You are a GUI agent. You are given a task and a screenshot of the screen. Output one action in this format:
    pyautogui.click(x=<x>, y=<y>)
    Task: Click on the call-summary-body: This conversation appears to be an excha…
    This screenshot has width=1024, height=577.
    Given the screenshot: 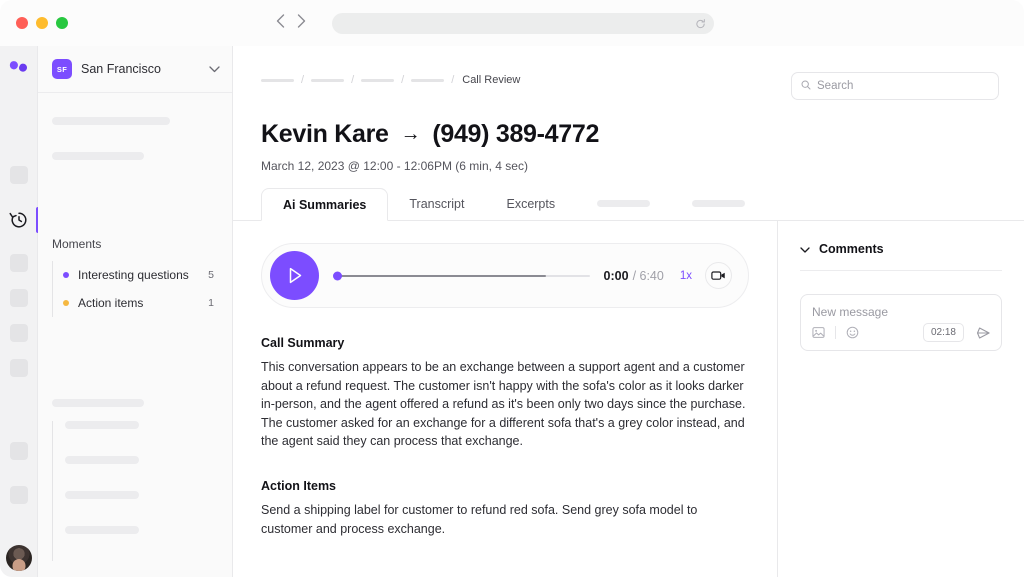 What is the action you would take?
    pyautogui.click(x=503, y=404)
    